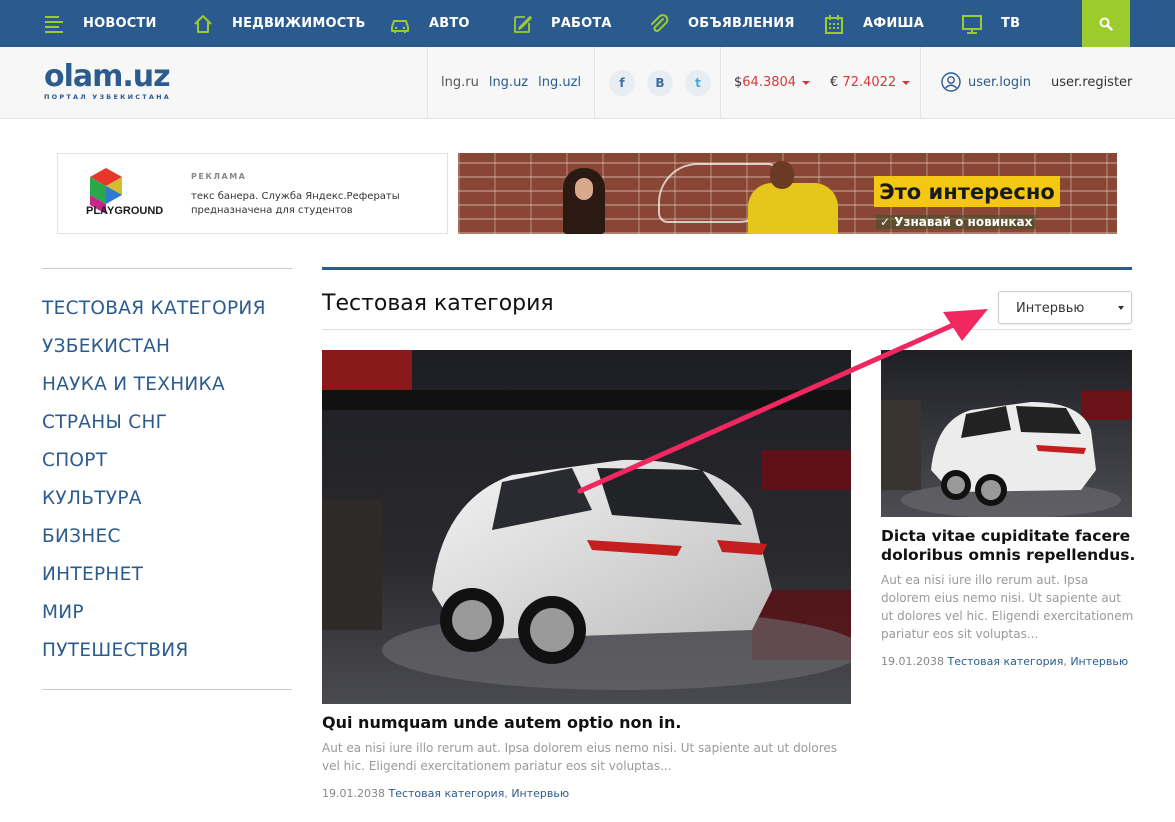 This screenshot has height=822, width=1175. What do you see at coordinates (727, 268) in the screenshot?
I see `section-top-rule` at bounding box center [727, 268].